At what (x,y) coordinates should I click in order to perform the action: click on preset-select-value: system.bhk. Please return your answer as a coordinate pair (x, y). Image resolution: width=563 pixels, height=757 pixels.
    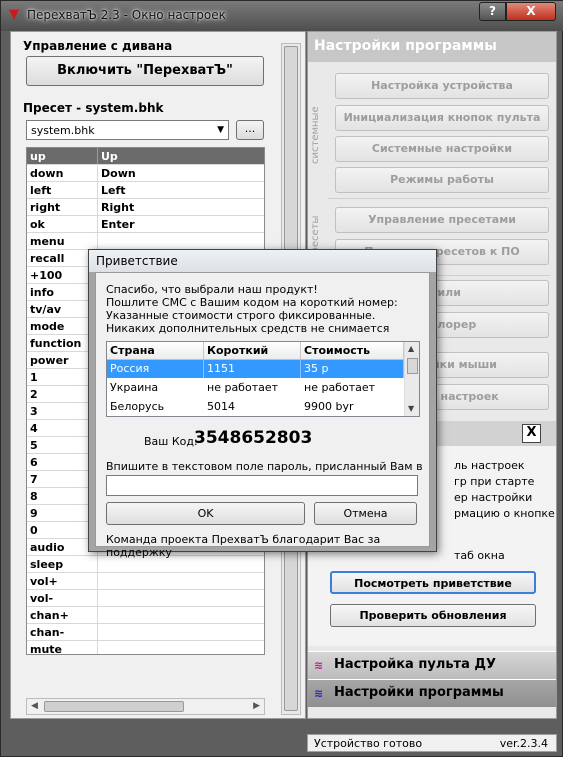
    Looking at the image, I should click on (63, 130).